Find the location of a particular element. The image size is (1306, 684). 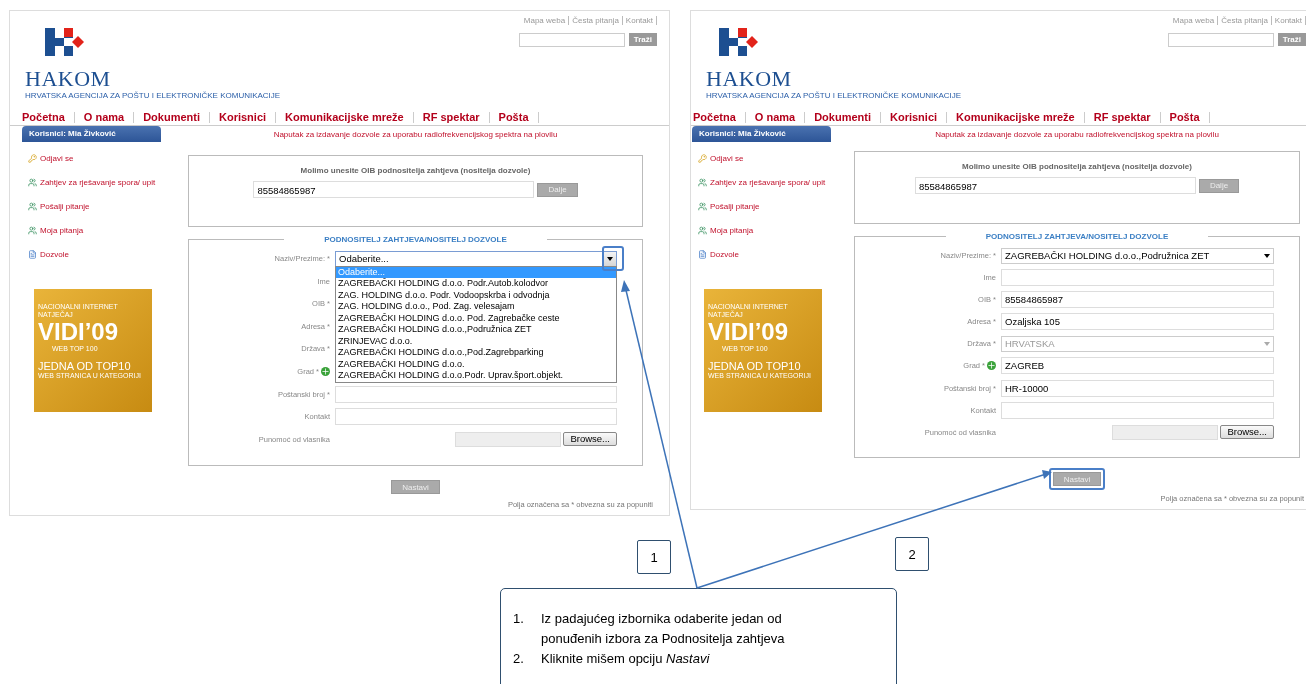

step-number: 2. is located at coordinates (519, 659).